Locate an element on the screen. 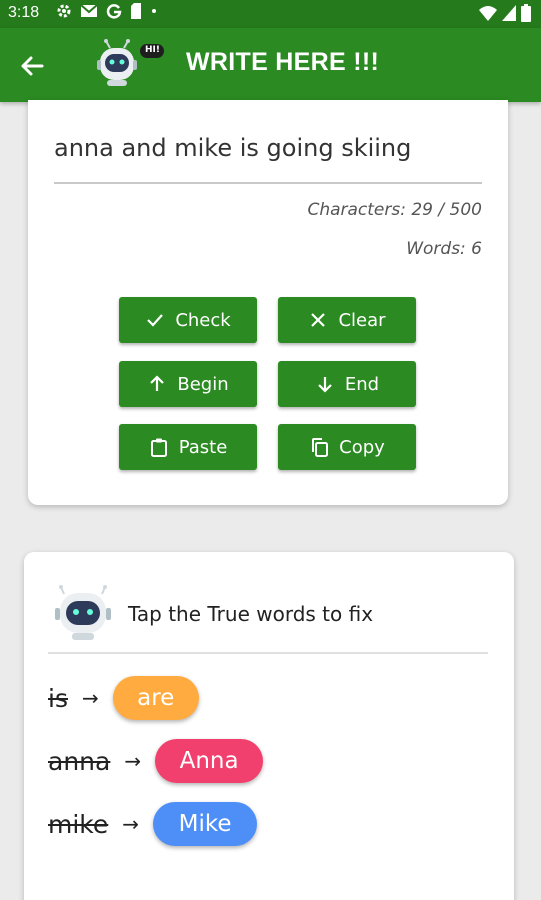  app-bar: HI! WRITE HERE !!! is located at coordinates (270, 65).